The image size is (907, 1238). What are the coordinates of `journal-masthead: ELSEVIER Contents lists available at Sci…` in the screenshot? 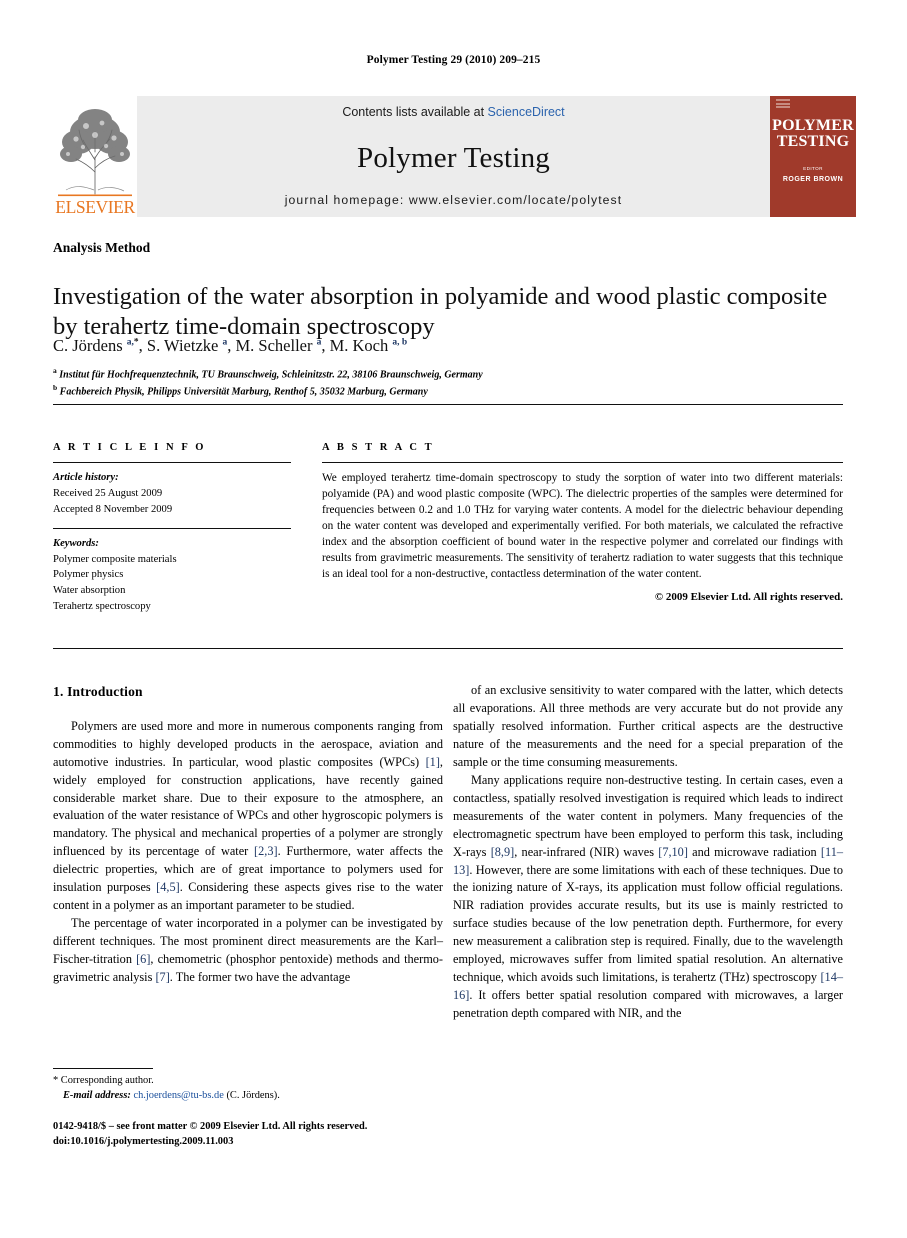 It's located at (454, 156).